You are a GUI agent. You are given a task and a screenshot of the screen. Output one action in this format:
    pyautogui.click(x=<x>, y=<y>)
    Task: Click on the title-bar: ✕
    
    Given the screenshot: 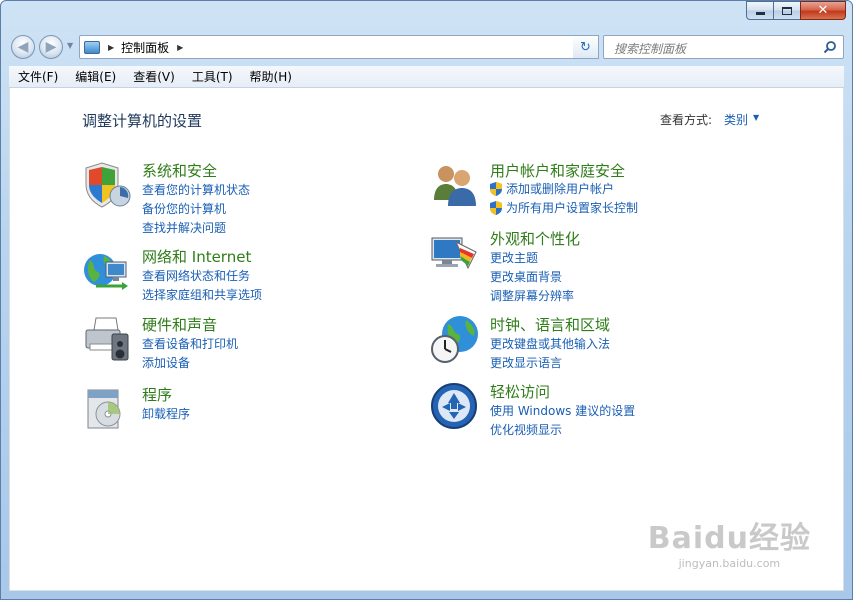 What is the action you would take?
    pyautogui.click(x=426, y=14)
    